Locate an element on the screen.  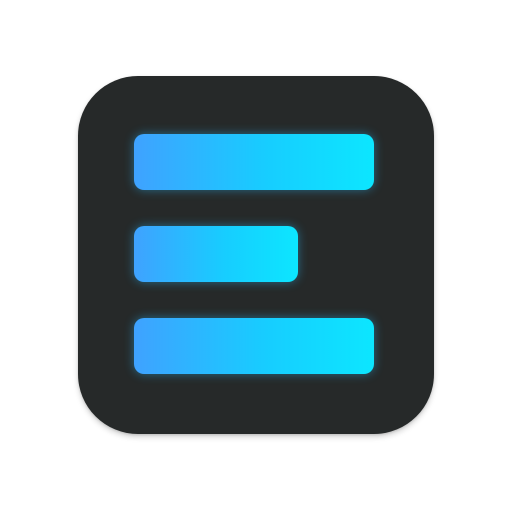
bar-middle is located at coordinates (216, 254).